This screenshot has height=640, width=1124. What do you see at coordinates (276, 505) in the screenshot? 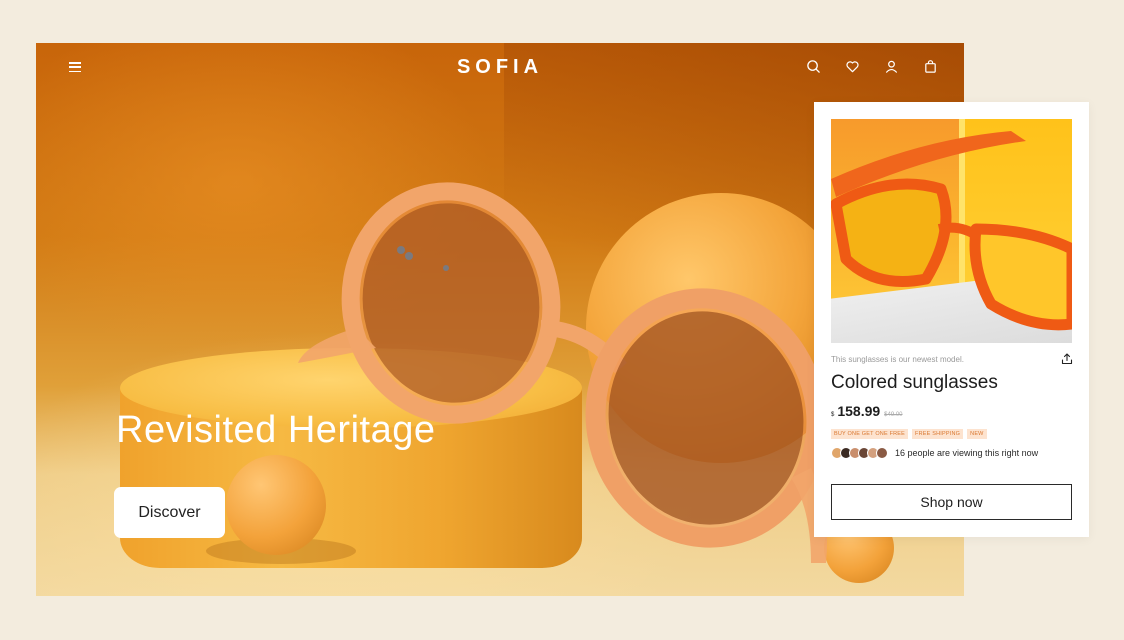
I see `small-orange-sphere` at bounding box center [276, 505].